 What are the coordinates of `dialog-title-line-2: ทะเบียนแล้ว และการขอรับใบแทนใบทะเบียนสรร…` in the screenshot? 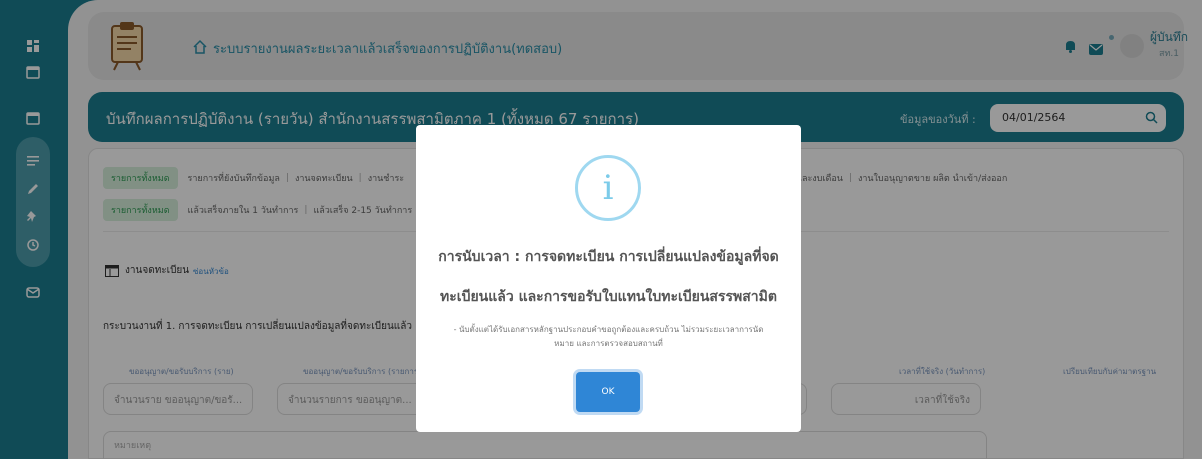 It's located at (608, 297).